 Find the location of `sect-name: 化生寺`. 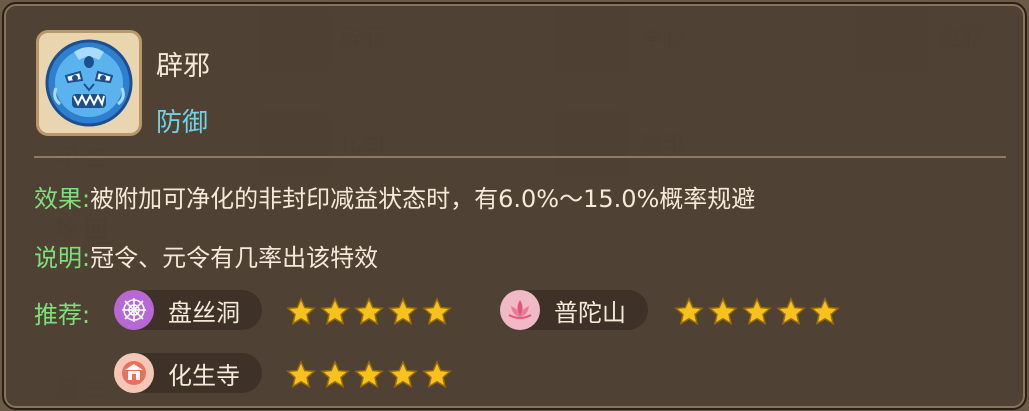

sect-name: 化生寺 is located at coordinates (204, 375).